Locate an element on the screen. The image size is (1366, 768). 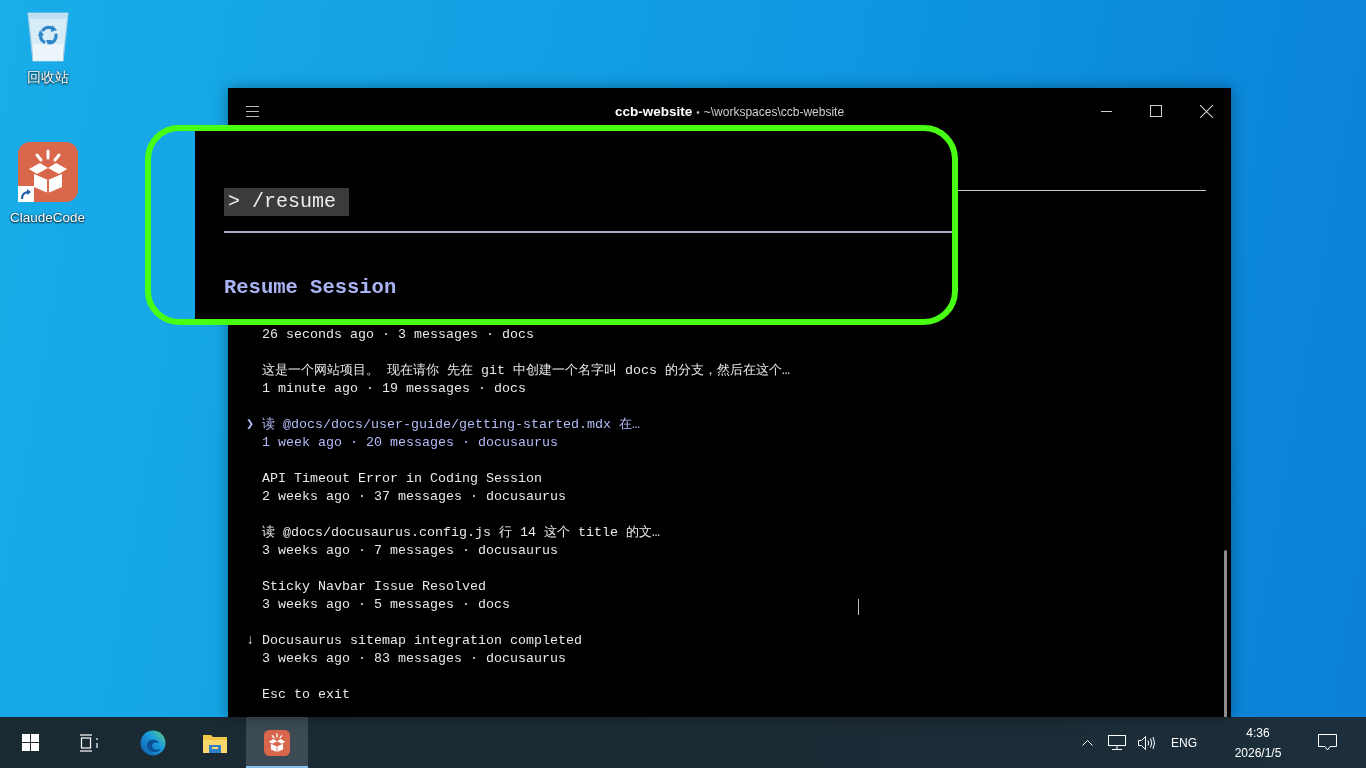
clock-time: 4:36 is located at coordinates (1258, 733).